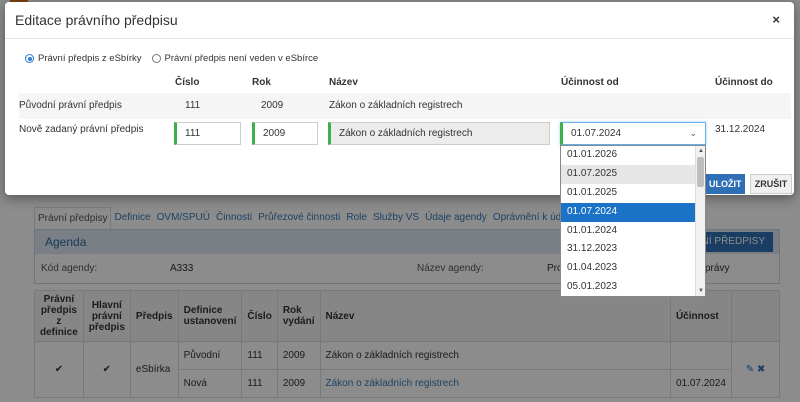 The height and width of the screenshot is (402, 800). I want to click on header-ucinnost-do: Účinnost do, so click(744, 82).